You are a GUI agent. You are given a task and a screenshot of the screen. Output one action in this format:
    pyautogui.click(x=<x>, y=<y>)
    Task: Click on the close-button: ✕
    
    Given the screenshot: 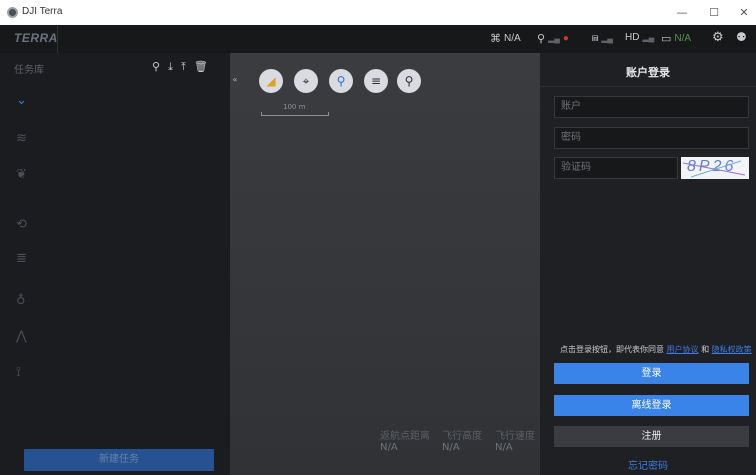 What is the action you would take?
    pyautogui.click(x=744, y=13)
    